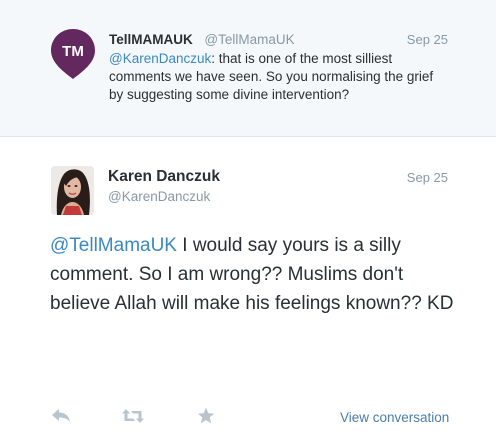  I want to click on tweet-actions: View conversation, so click(248, 416).